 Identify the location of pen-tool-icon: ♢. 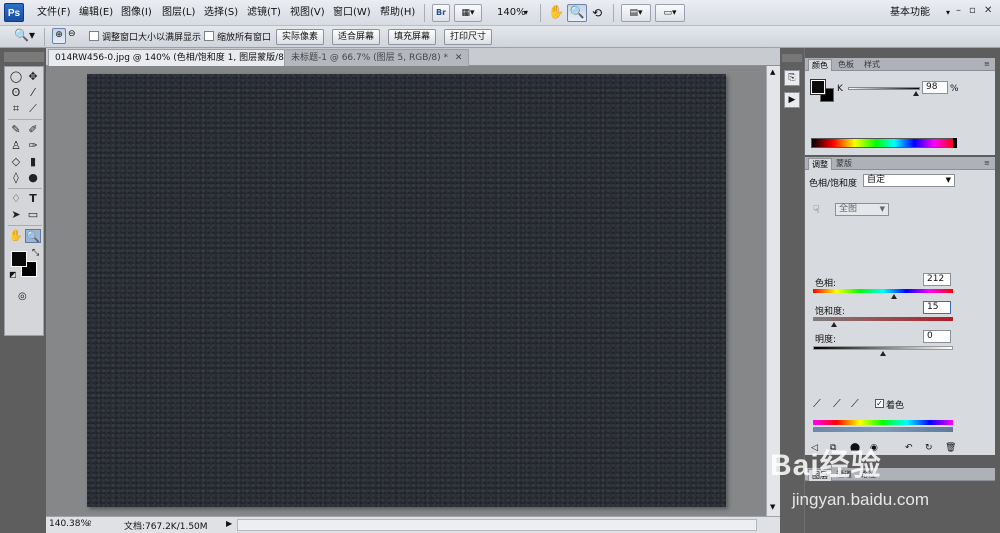
(16, 199).